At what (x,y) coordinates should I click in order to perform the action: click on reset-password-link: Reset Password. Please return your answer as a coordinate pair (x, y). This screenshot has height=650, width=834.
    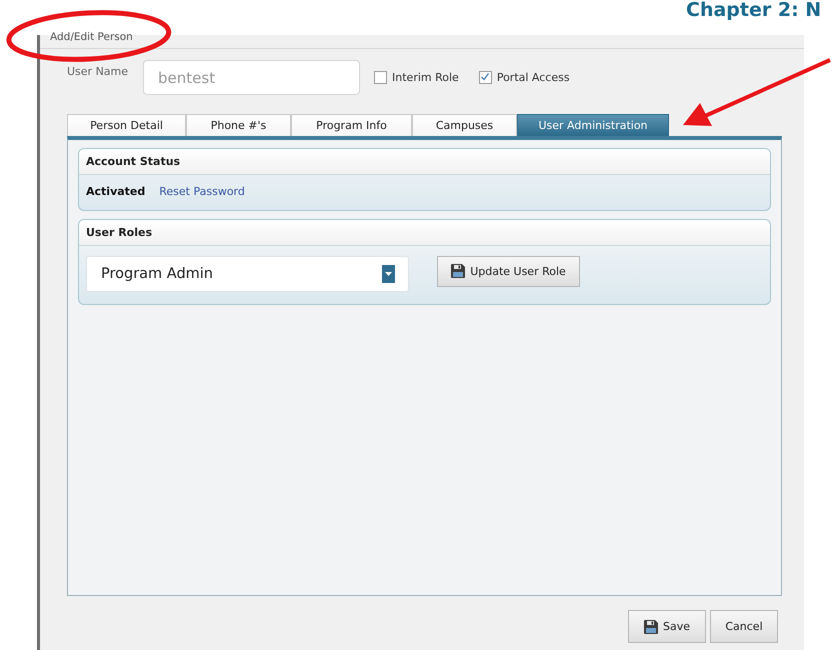
    Looking at the image, I should click on (202, 191).